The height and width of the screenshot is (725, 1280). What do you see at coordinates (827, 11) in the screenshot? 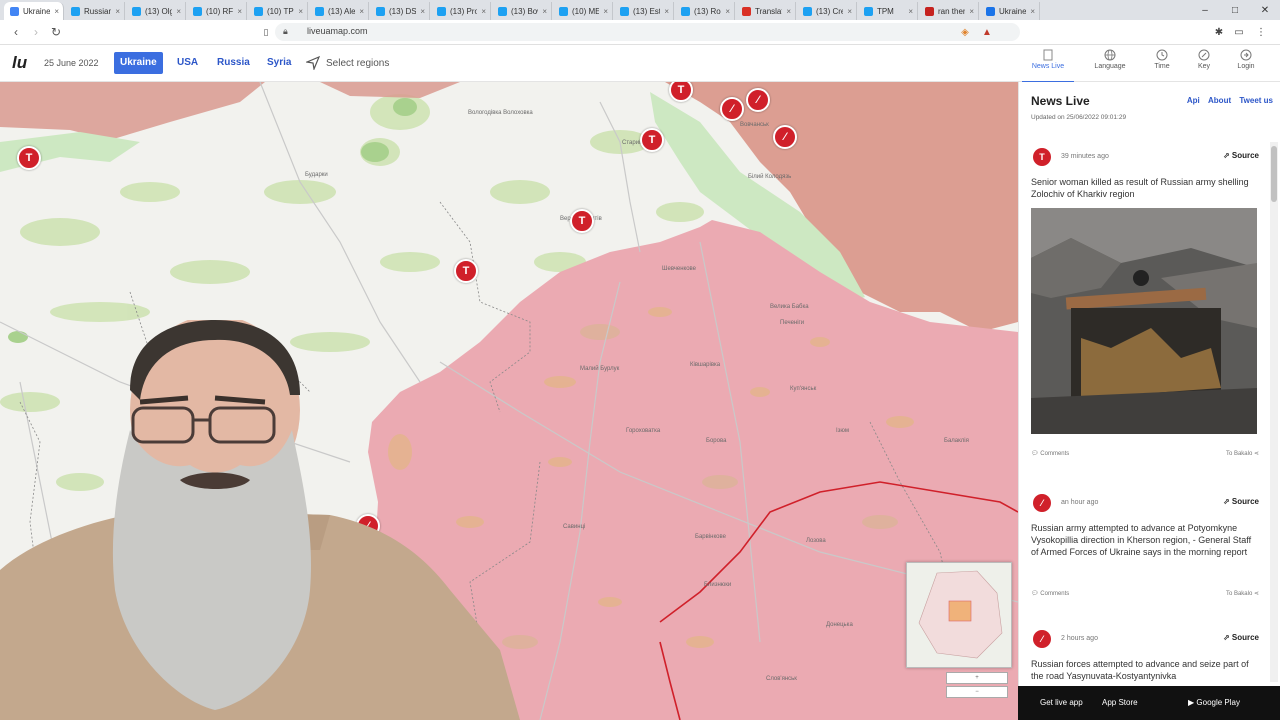
I see `browser-tab: (13) Crew×` at bounding box center [827, 11].